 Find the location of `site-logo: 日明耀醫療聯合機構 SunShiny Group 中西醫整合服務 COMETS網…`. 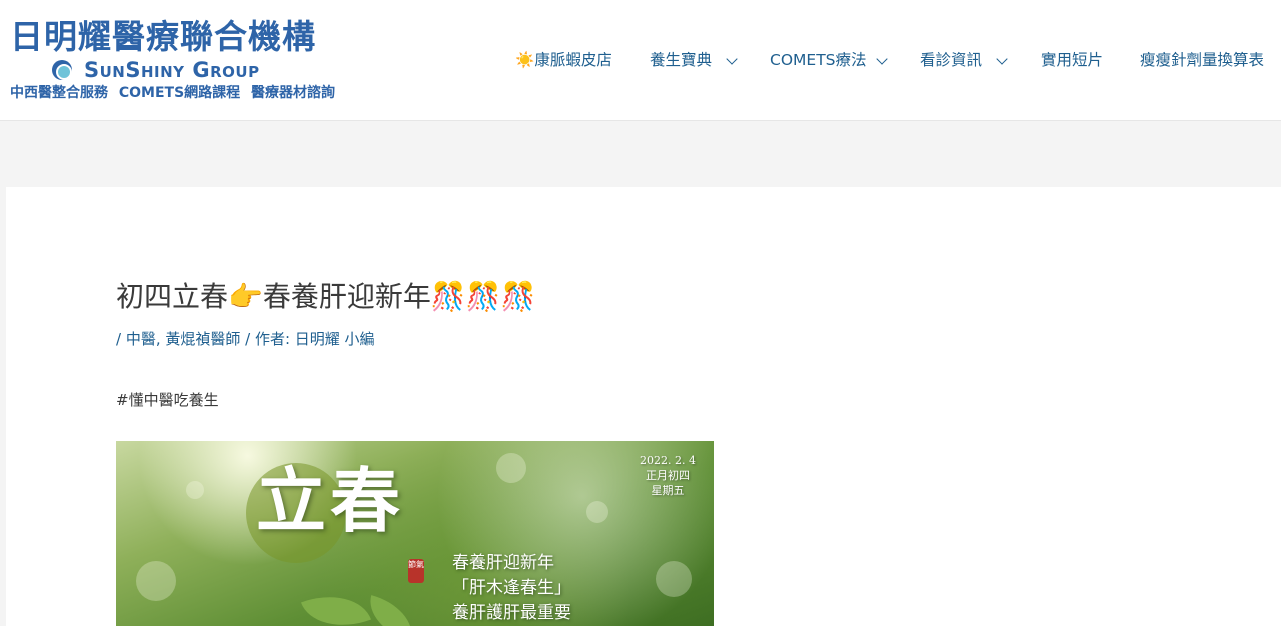

site-logo: 日明耀醫療聯合機構 SunShiny Group 中西醫整合服務 COMETS網… is located at coordinates (182, 62).